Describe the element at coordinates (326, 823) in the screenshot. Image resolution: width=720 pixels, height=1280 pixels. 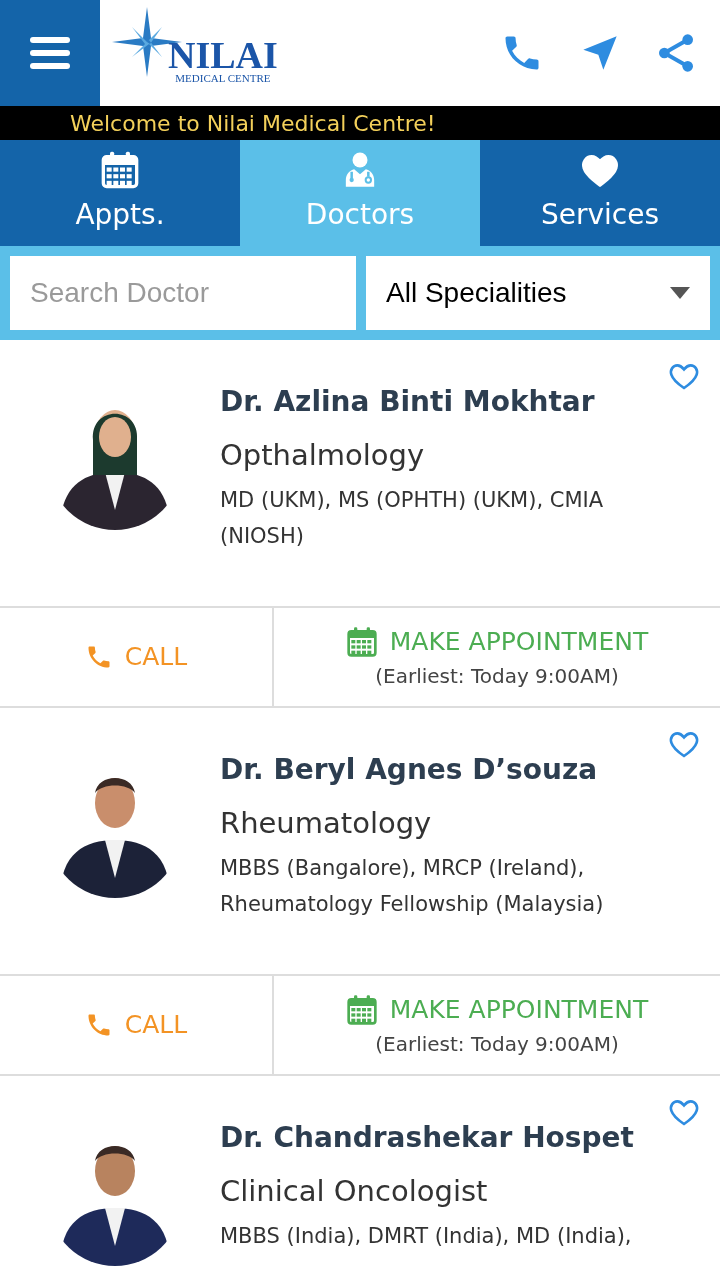
I see `doctor-speciality: Rheumatology` at that location.